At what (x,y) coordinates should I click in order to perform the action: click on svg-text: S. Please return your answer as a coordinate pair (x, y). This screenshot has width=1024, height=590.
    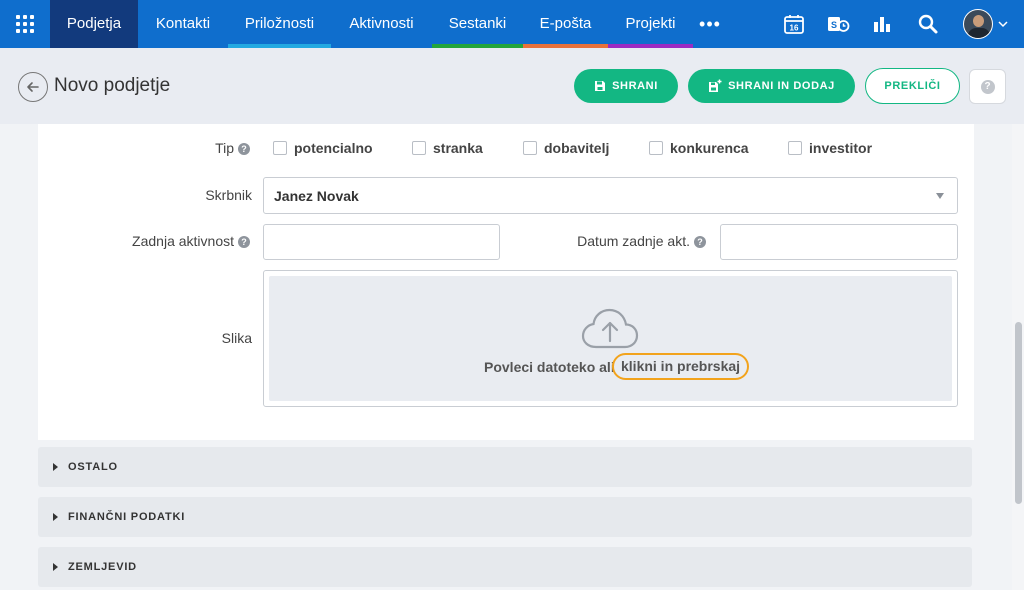
    Looking at the image, I should click on (834, 25).